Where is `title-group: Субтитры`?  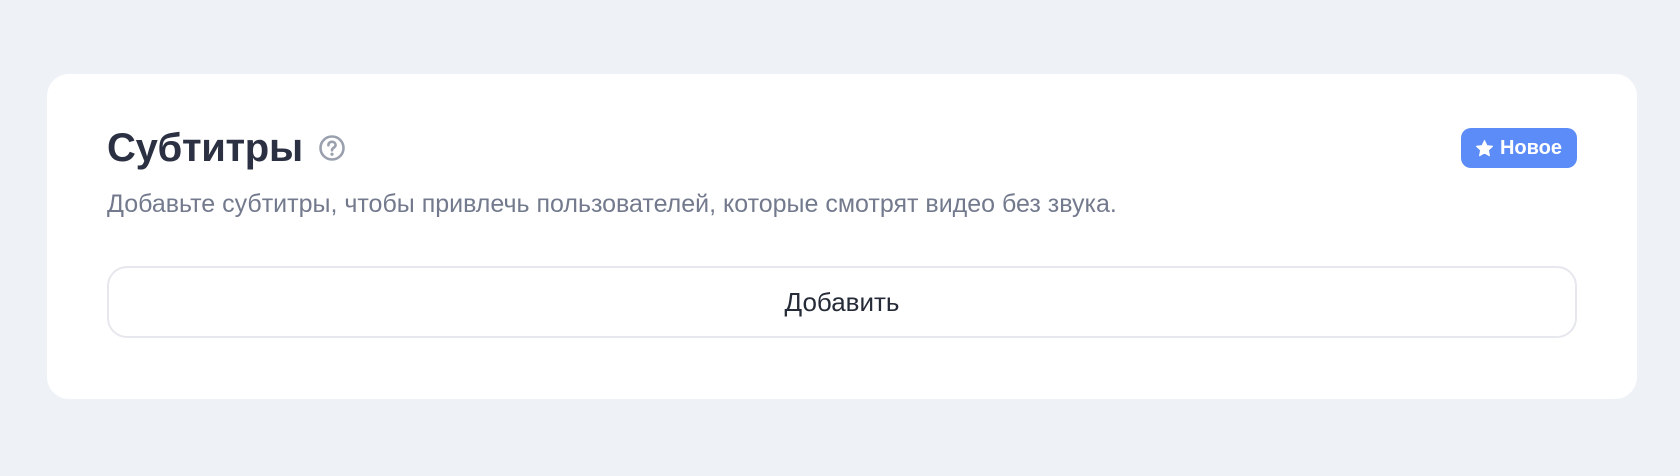 title-group: Субтитры is located at coordinates (226, 148).